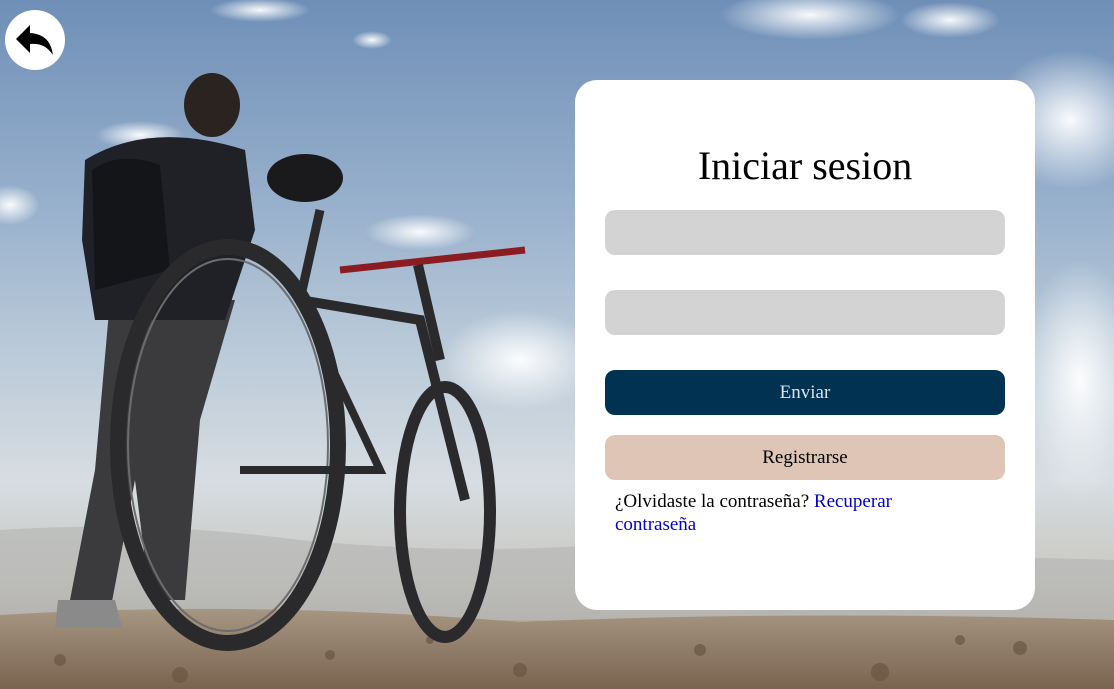  I want to click on username-input, so click(805, 232).